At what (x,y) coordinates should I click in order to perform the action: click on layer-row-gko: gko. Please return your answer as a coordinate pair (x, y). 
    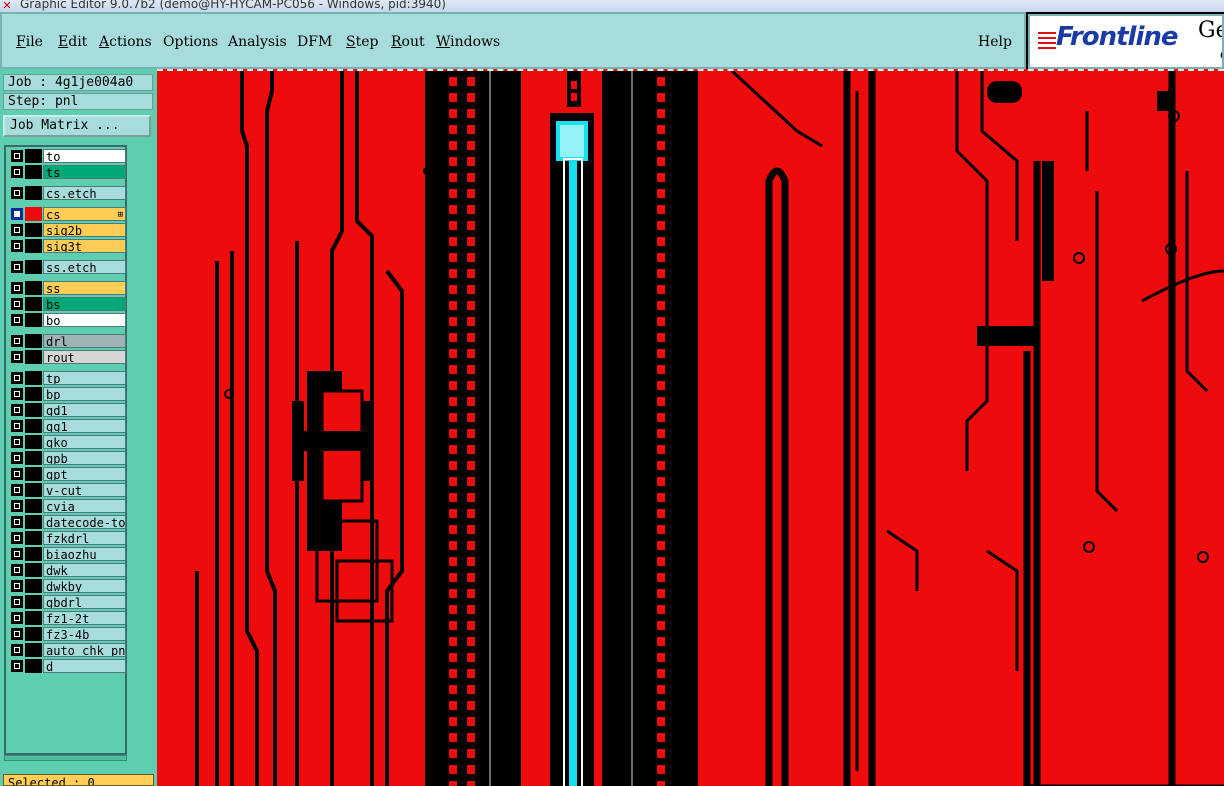
    Looking at the image, I should click on (67, 442).